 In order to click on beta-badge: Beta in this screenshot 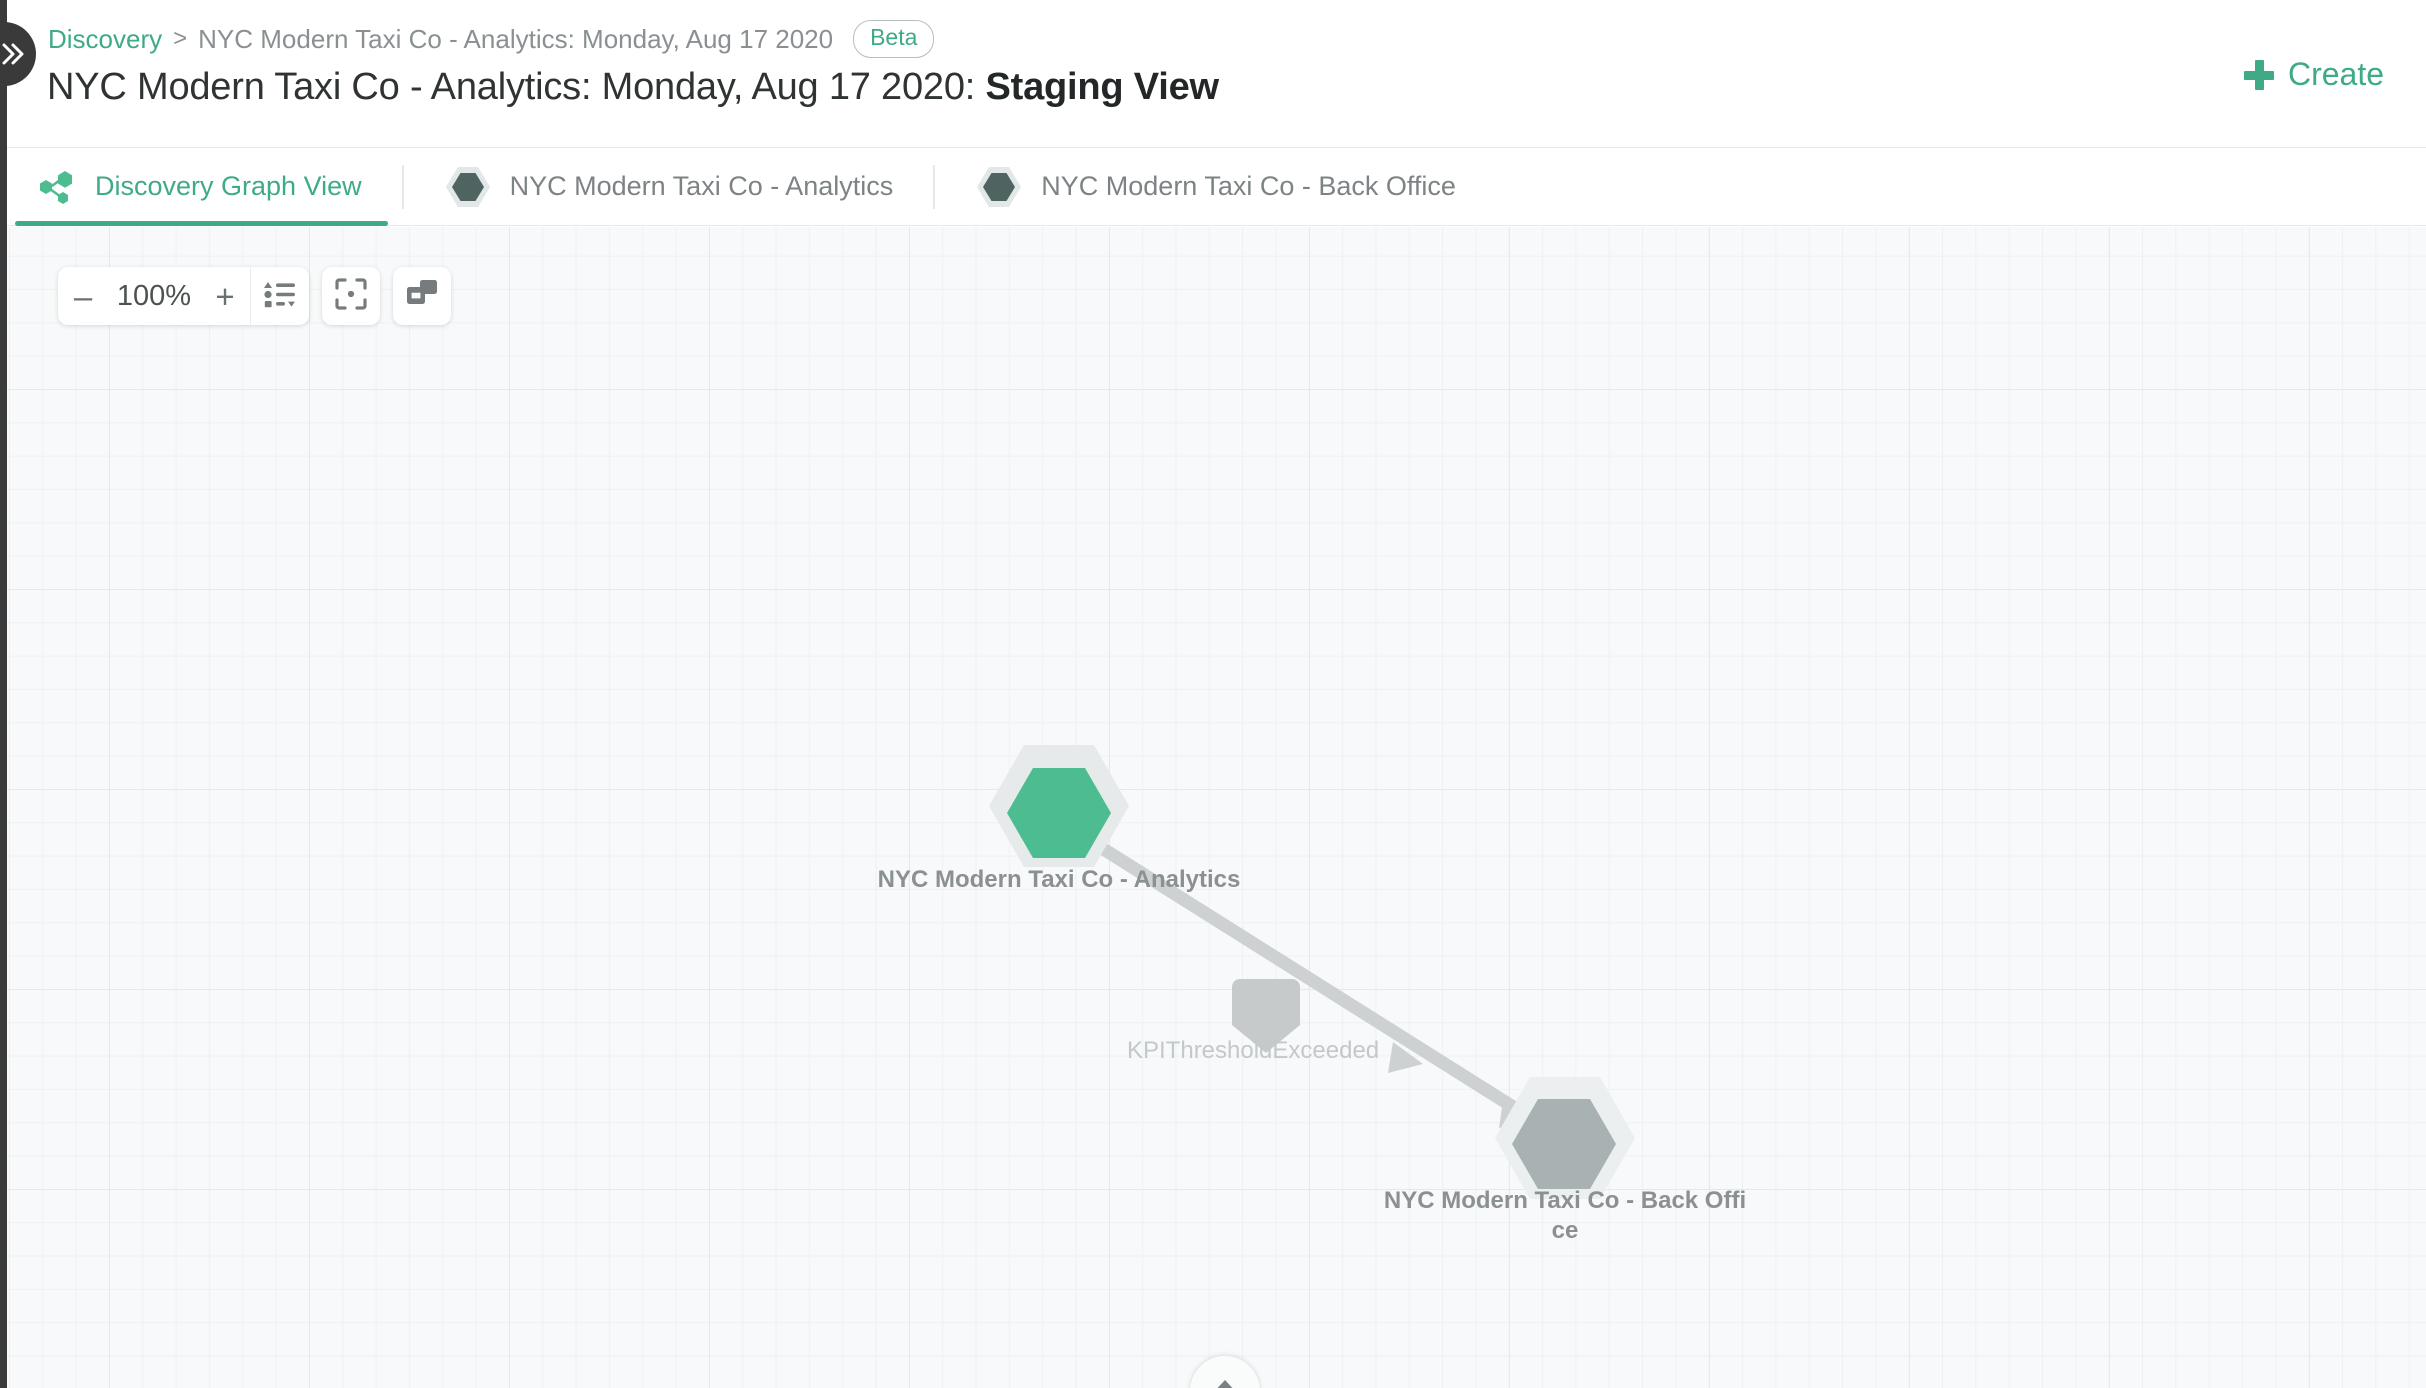, I will do `click(894, 39)`.